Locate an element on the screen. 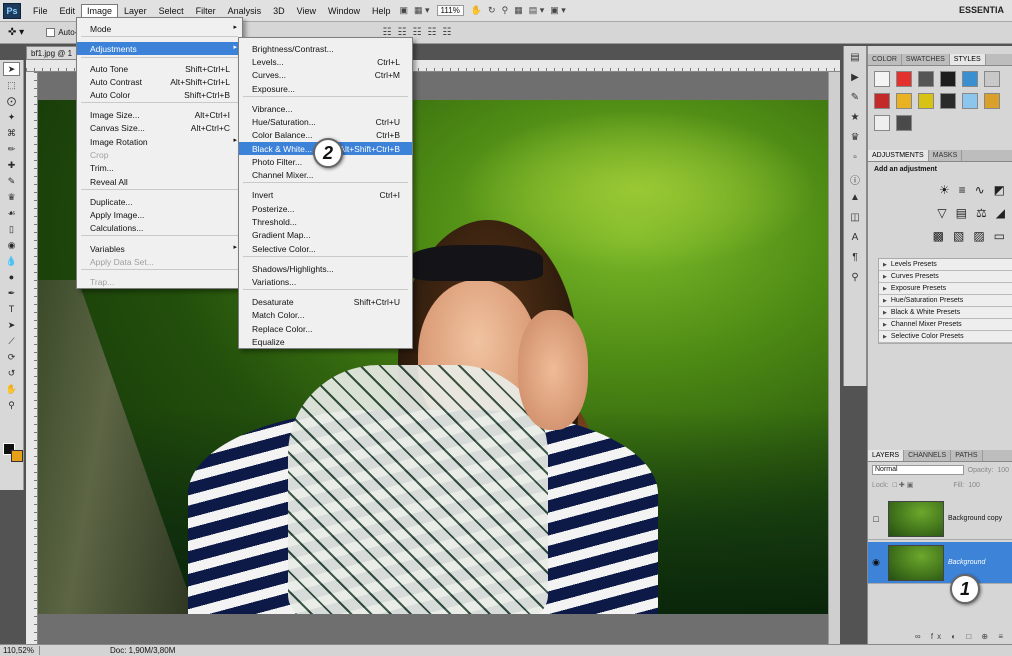 This screenshot has width=1012, height=656. menu-layer: Layer is located at coordinates (135, 11).